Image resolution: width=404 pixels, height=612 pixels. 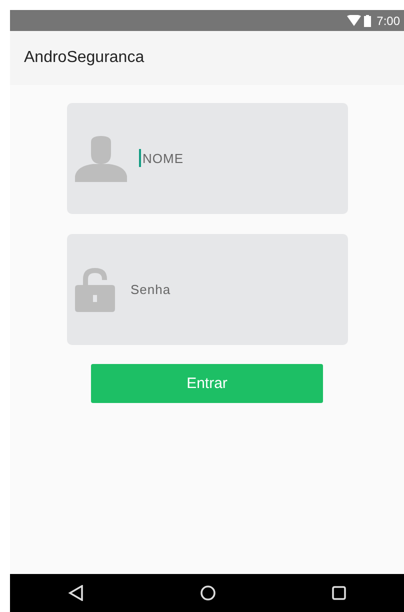 What do you see at coordinates (207, 289) in the screenshot?
I see `input-field: Senha` at bounding box center [207, 289].